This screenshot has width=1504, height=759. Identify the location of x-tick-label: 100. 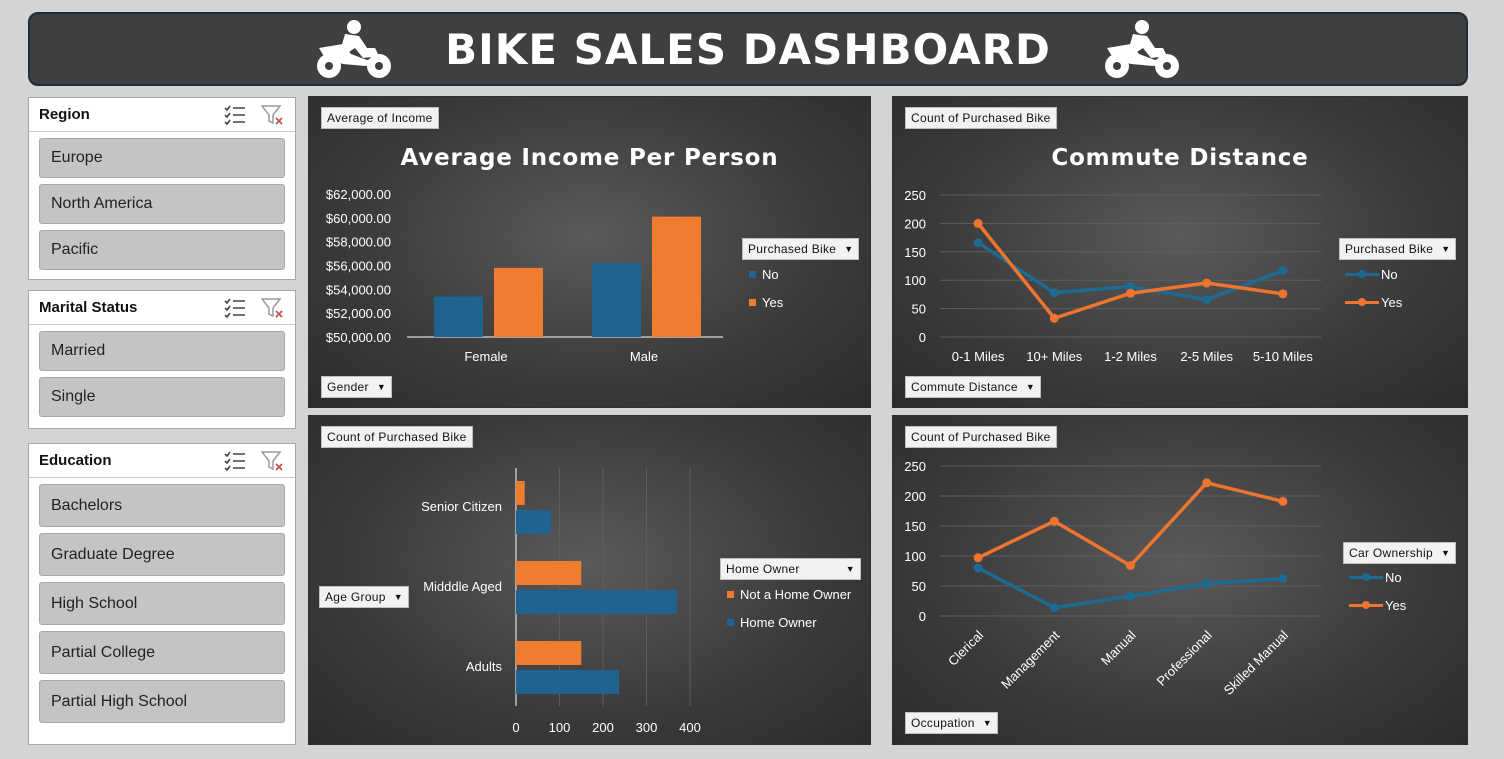
(560, 727).